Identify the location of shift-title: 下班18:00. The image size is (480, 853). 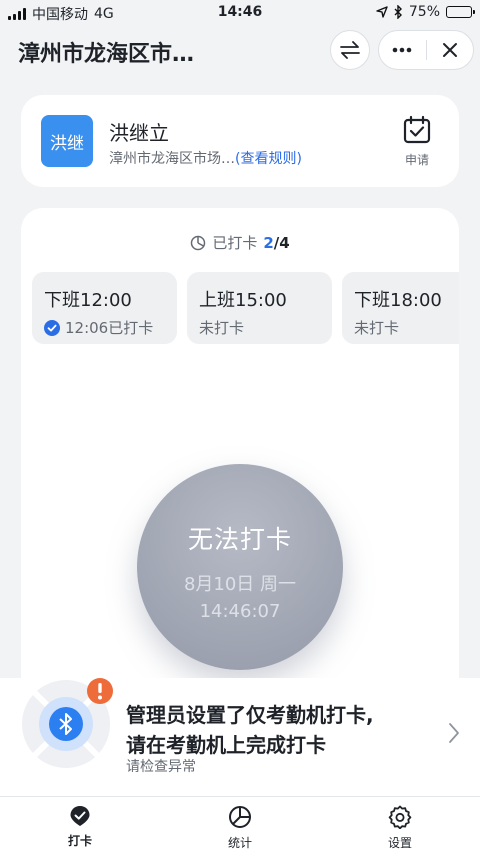
(398, 300).